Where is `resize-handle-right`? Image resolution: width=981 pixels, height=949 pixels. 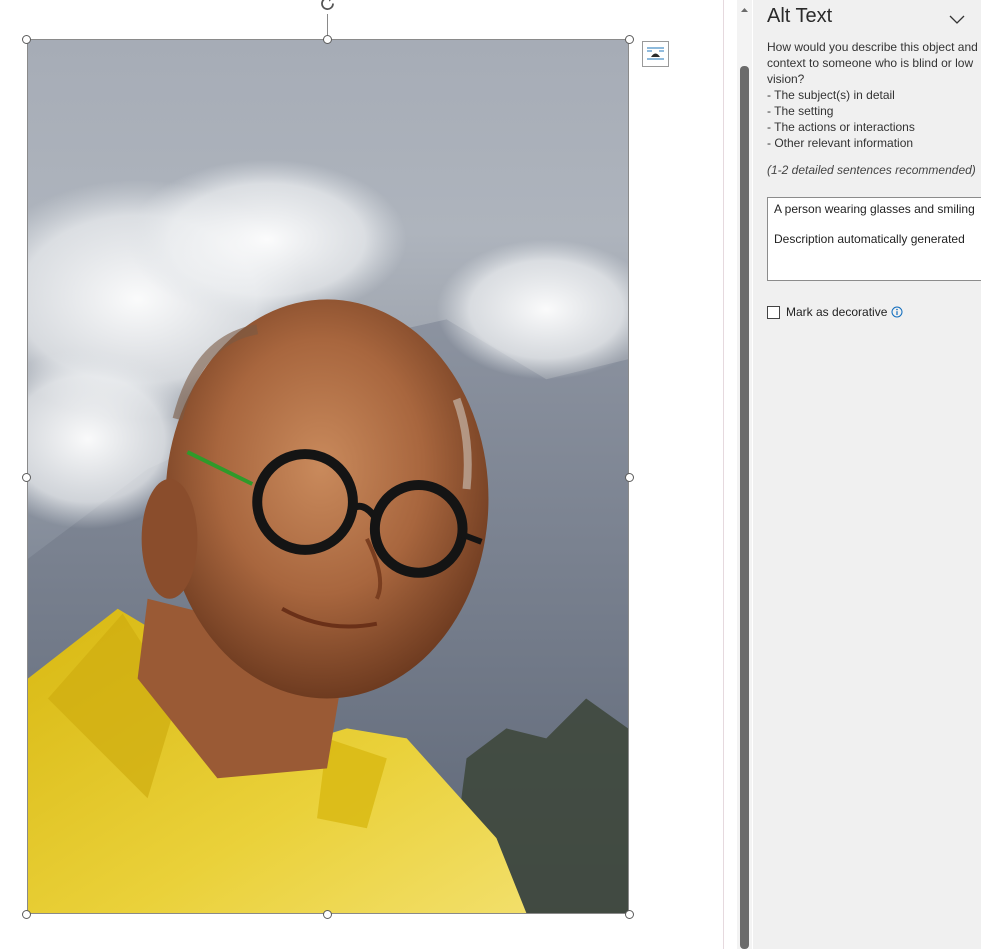
resize-handle-right is located at coordinates (629, 477).